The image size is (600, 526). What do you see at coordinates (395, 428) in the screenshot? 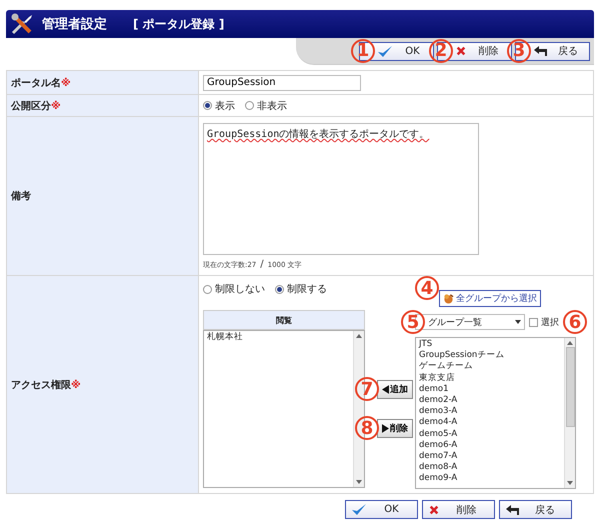
I see `remove-button: 削除` at bounding box center [395, 428].